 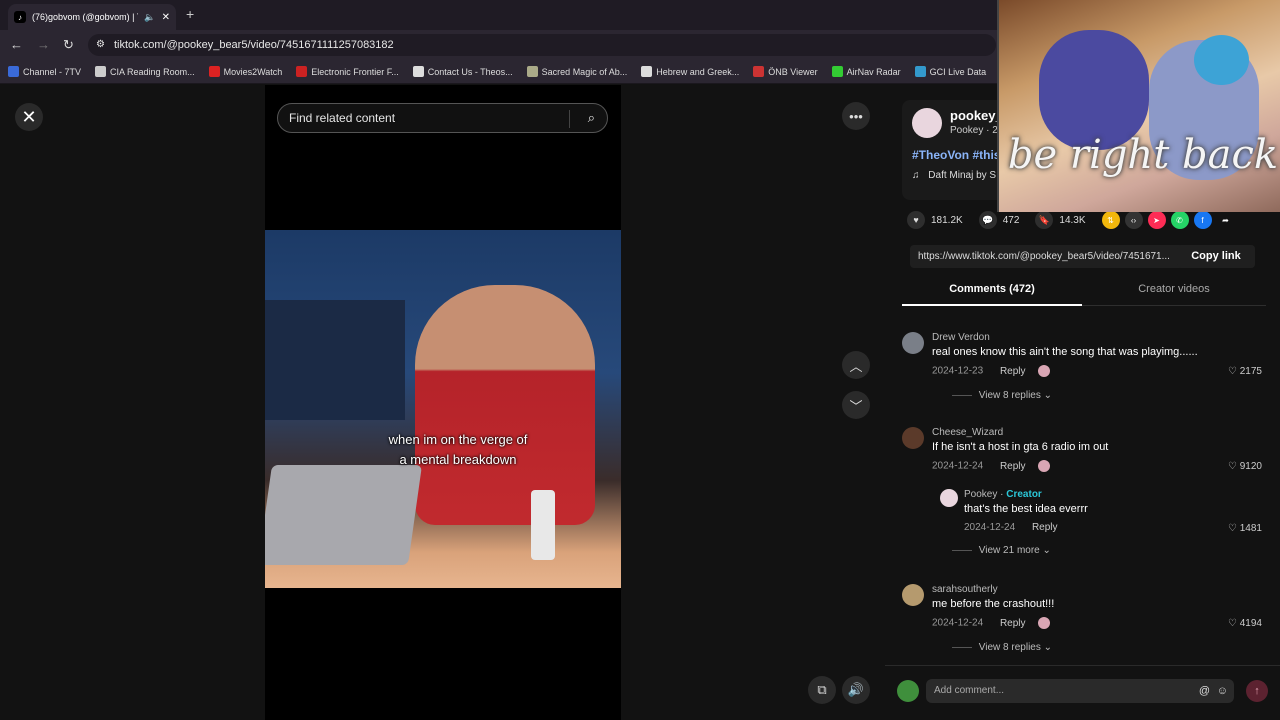 I want to click on video-background-shelf, so click(x=335, y=360).